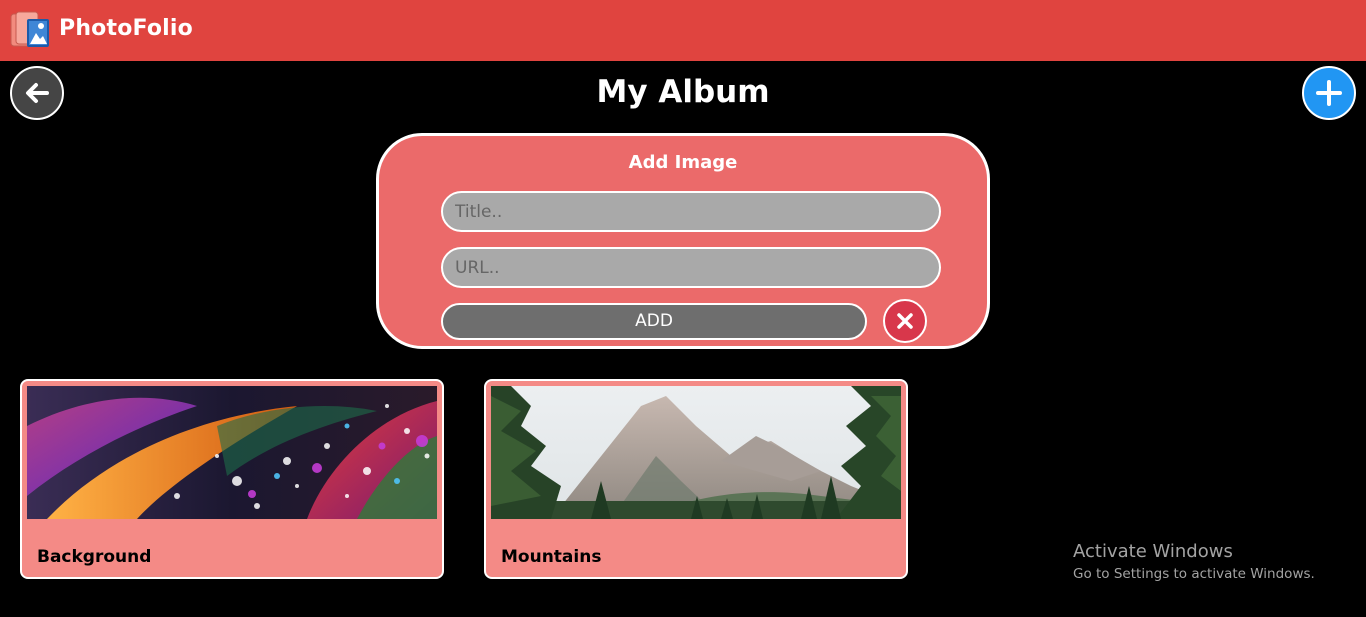 The width and height of the screenshot is (1366, 617). I want to click on close-icon, so click(905, 321).